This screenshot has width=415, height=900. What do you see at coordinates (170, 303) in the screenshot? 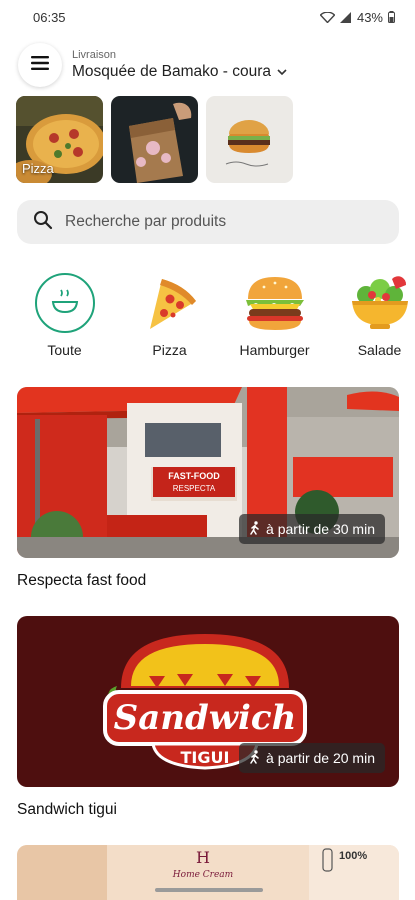
I see `pizza-icon` at bounding box center [170, 303].